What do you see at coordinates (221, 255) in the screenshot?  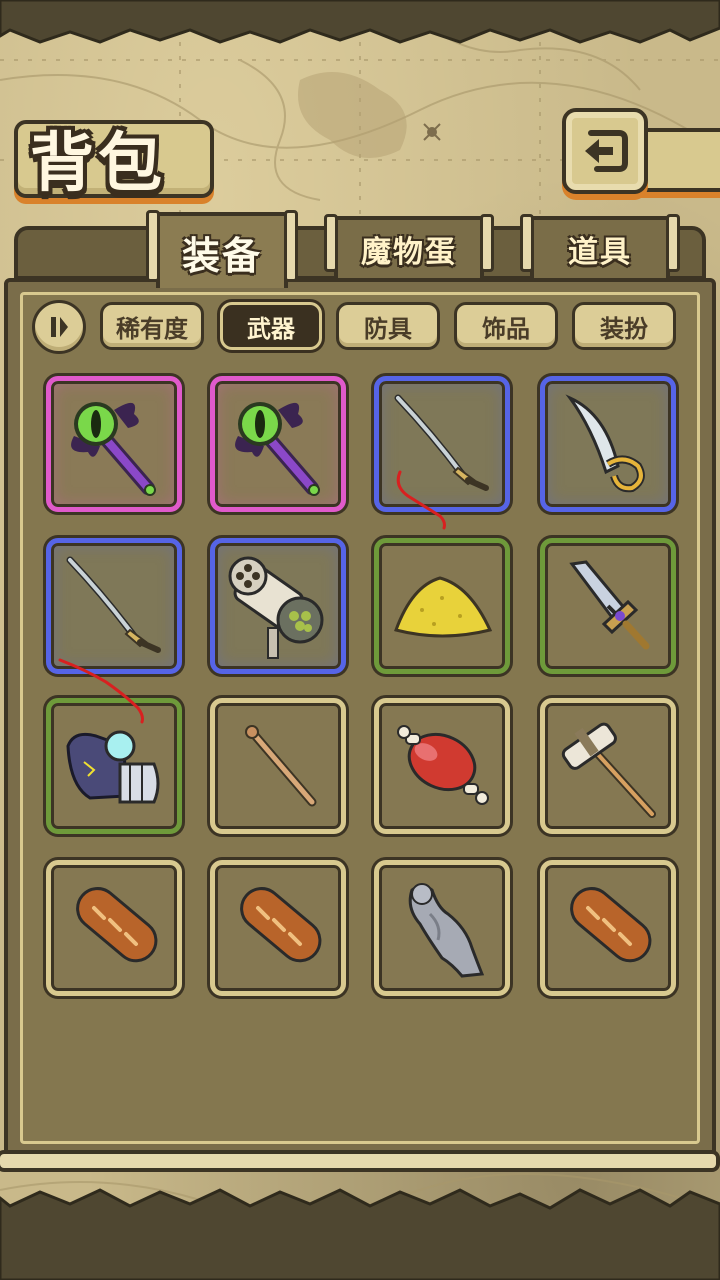 I see `tab-label: 装备` at bounding box center [221, 255].